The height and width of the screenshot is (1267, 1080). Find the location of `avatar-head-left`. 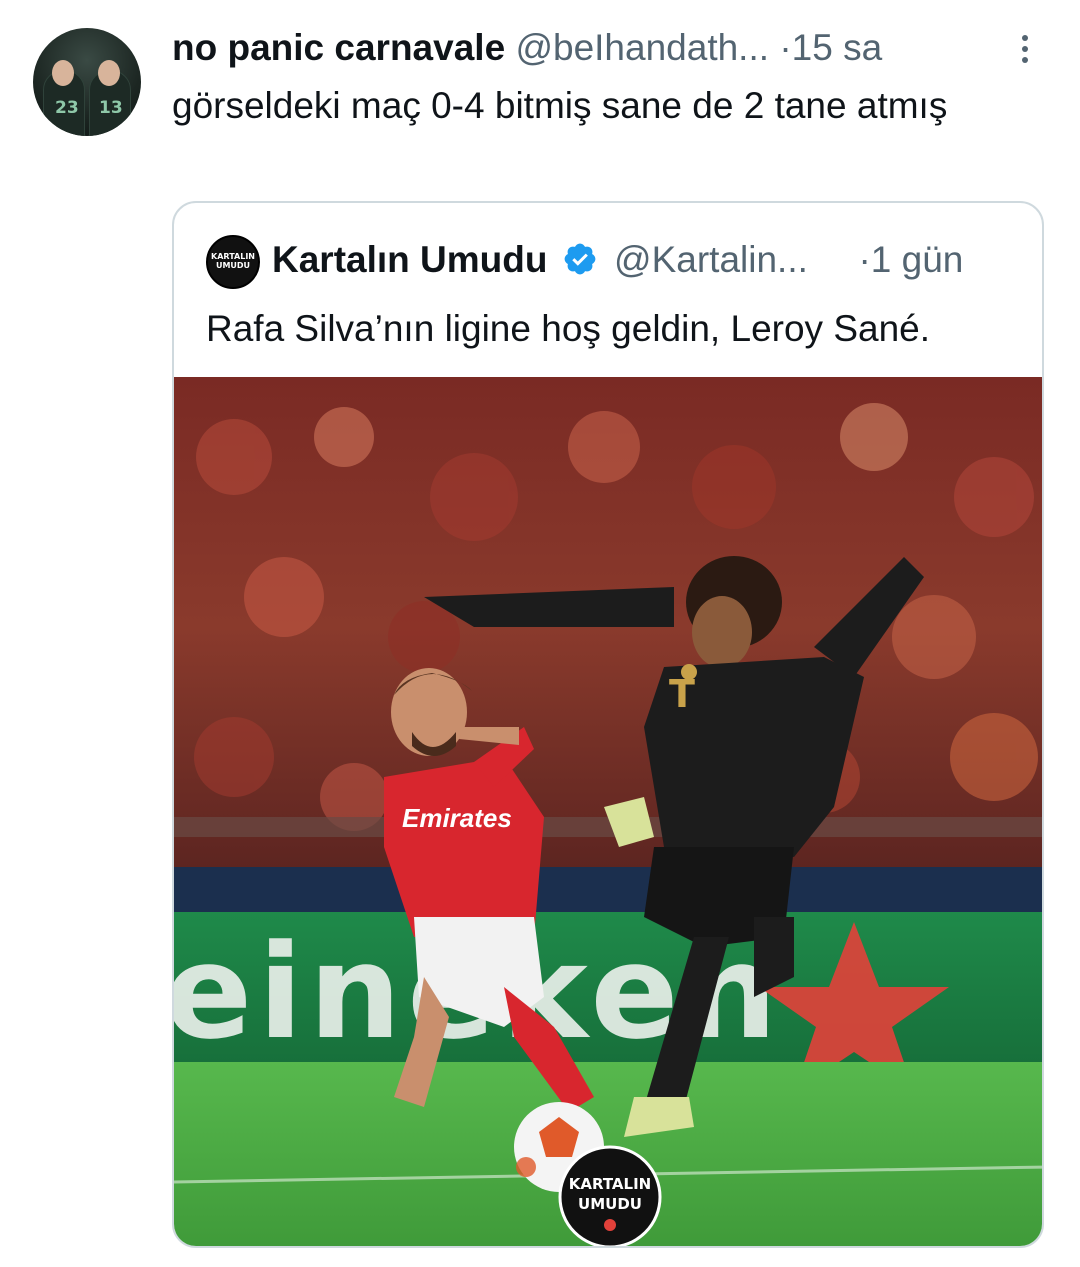

avatar-head-left is located at coordinates (63, 73).